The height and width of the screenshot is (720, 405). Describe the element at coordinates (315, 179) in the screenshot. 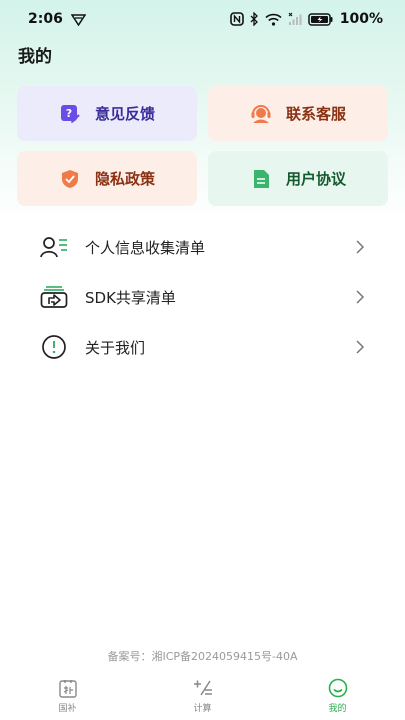

I see `user-agreement-card-label: 用户协议` at that location.